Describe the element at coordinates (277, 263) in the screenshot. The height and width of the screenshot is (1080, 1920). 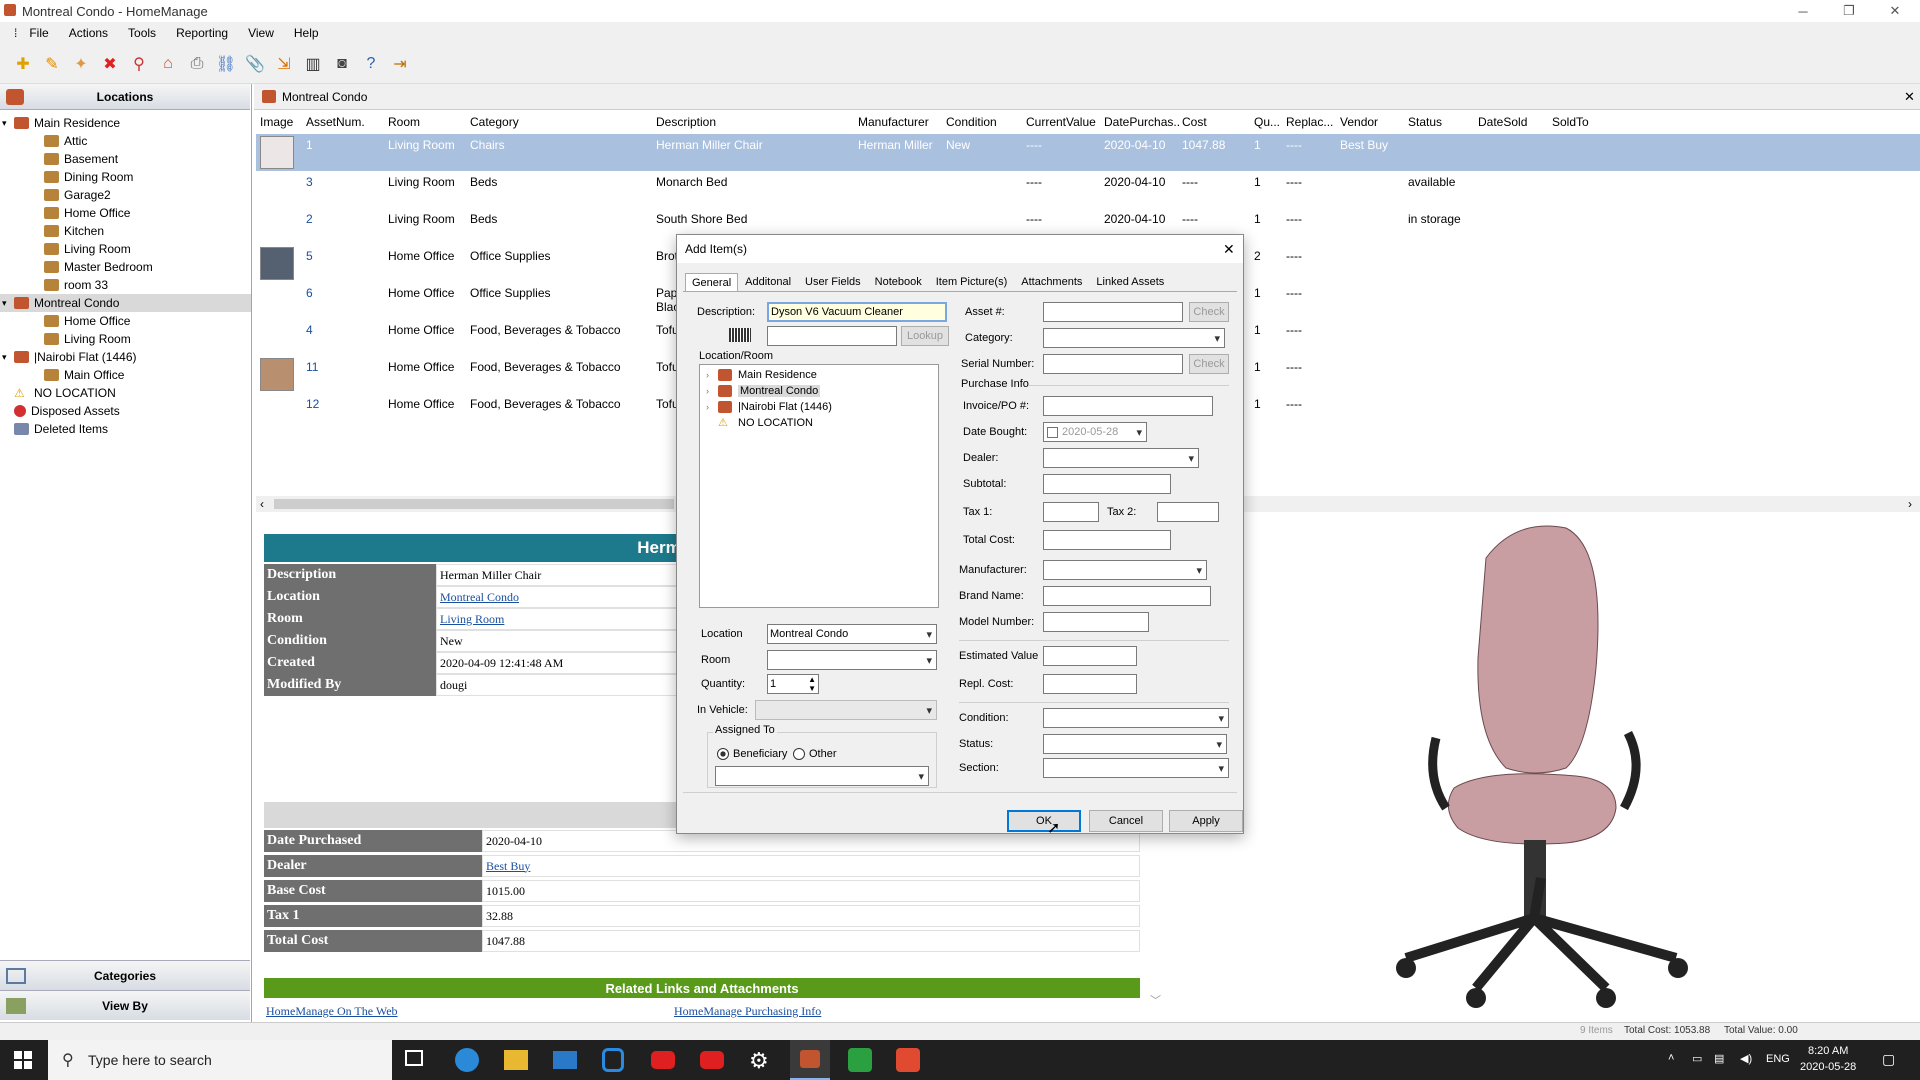
I see `printer-thumb-icon` at that location.